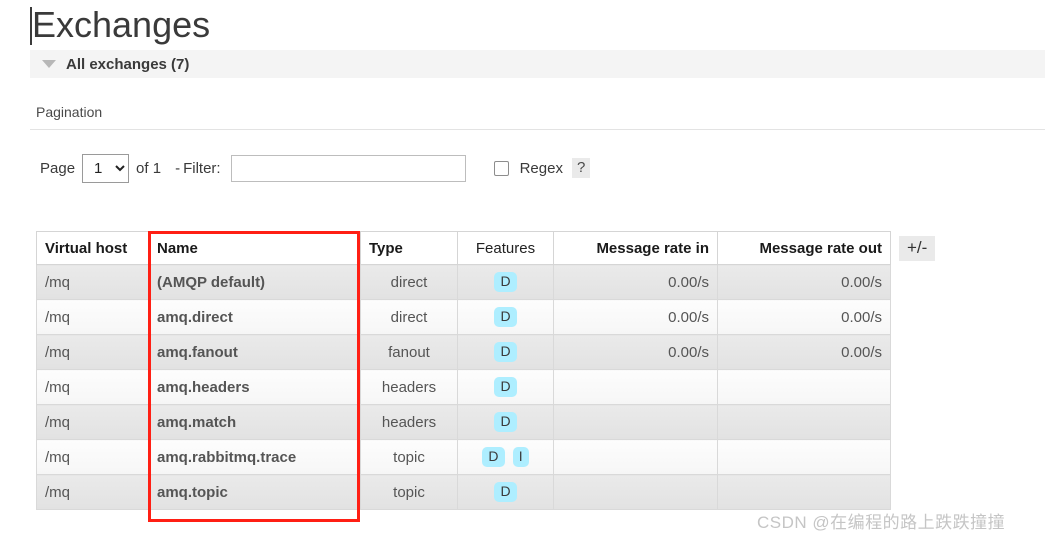 The height and width of the screenshot is (539, 1045). Describe the element at coordinates (409, 248) in the screenshot. I see `column-header-type: Type` at that location.